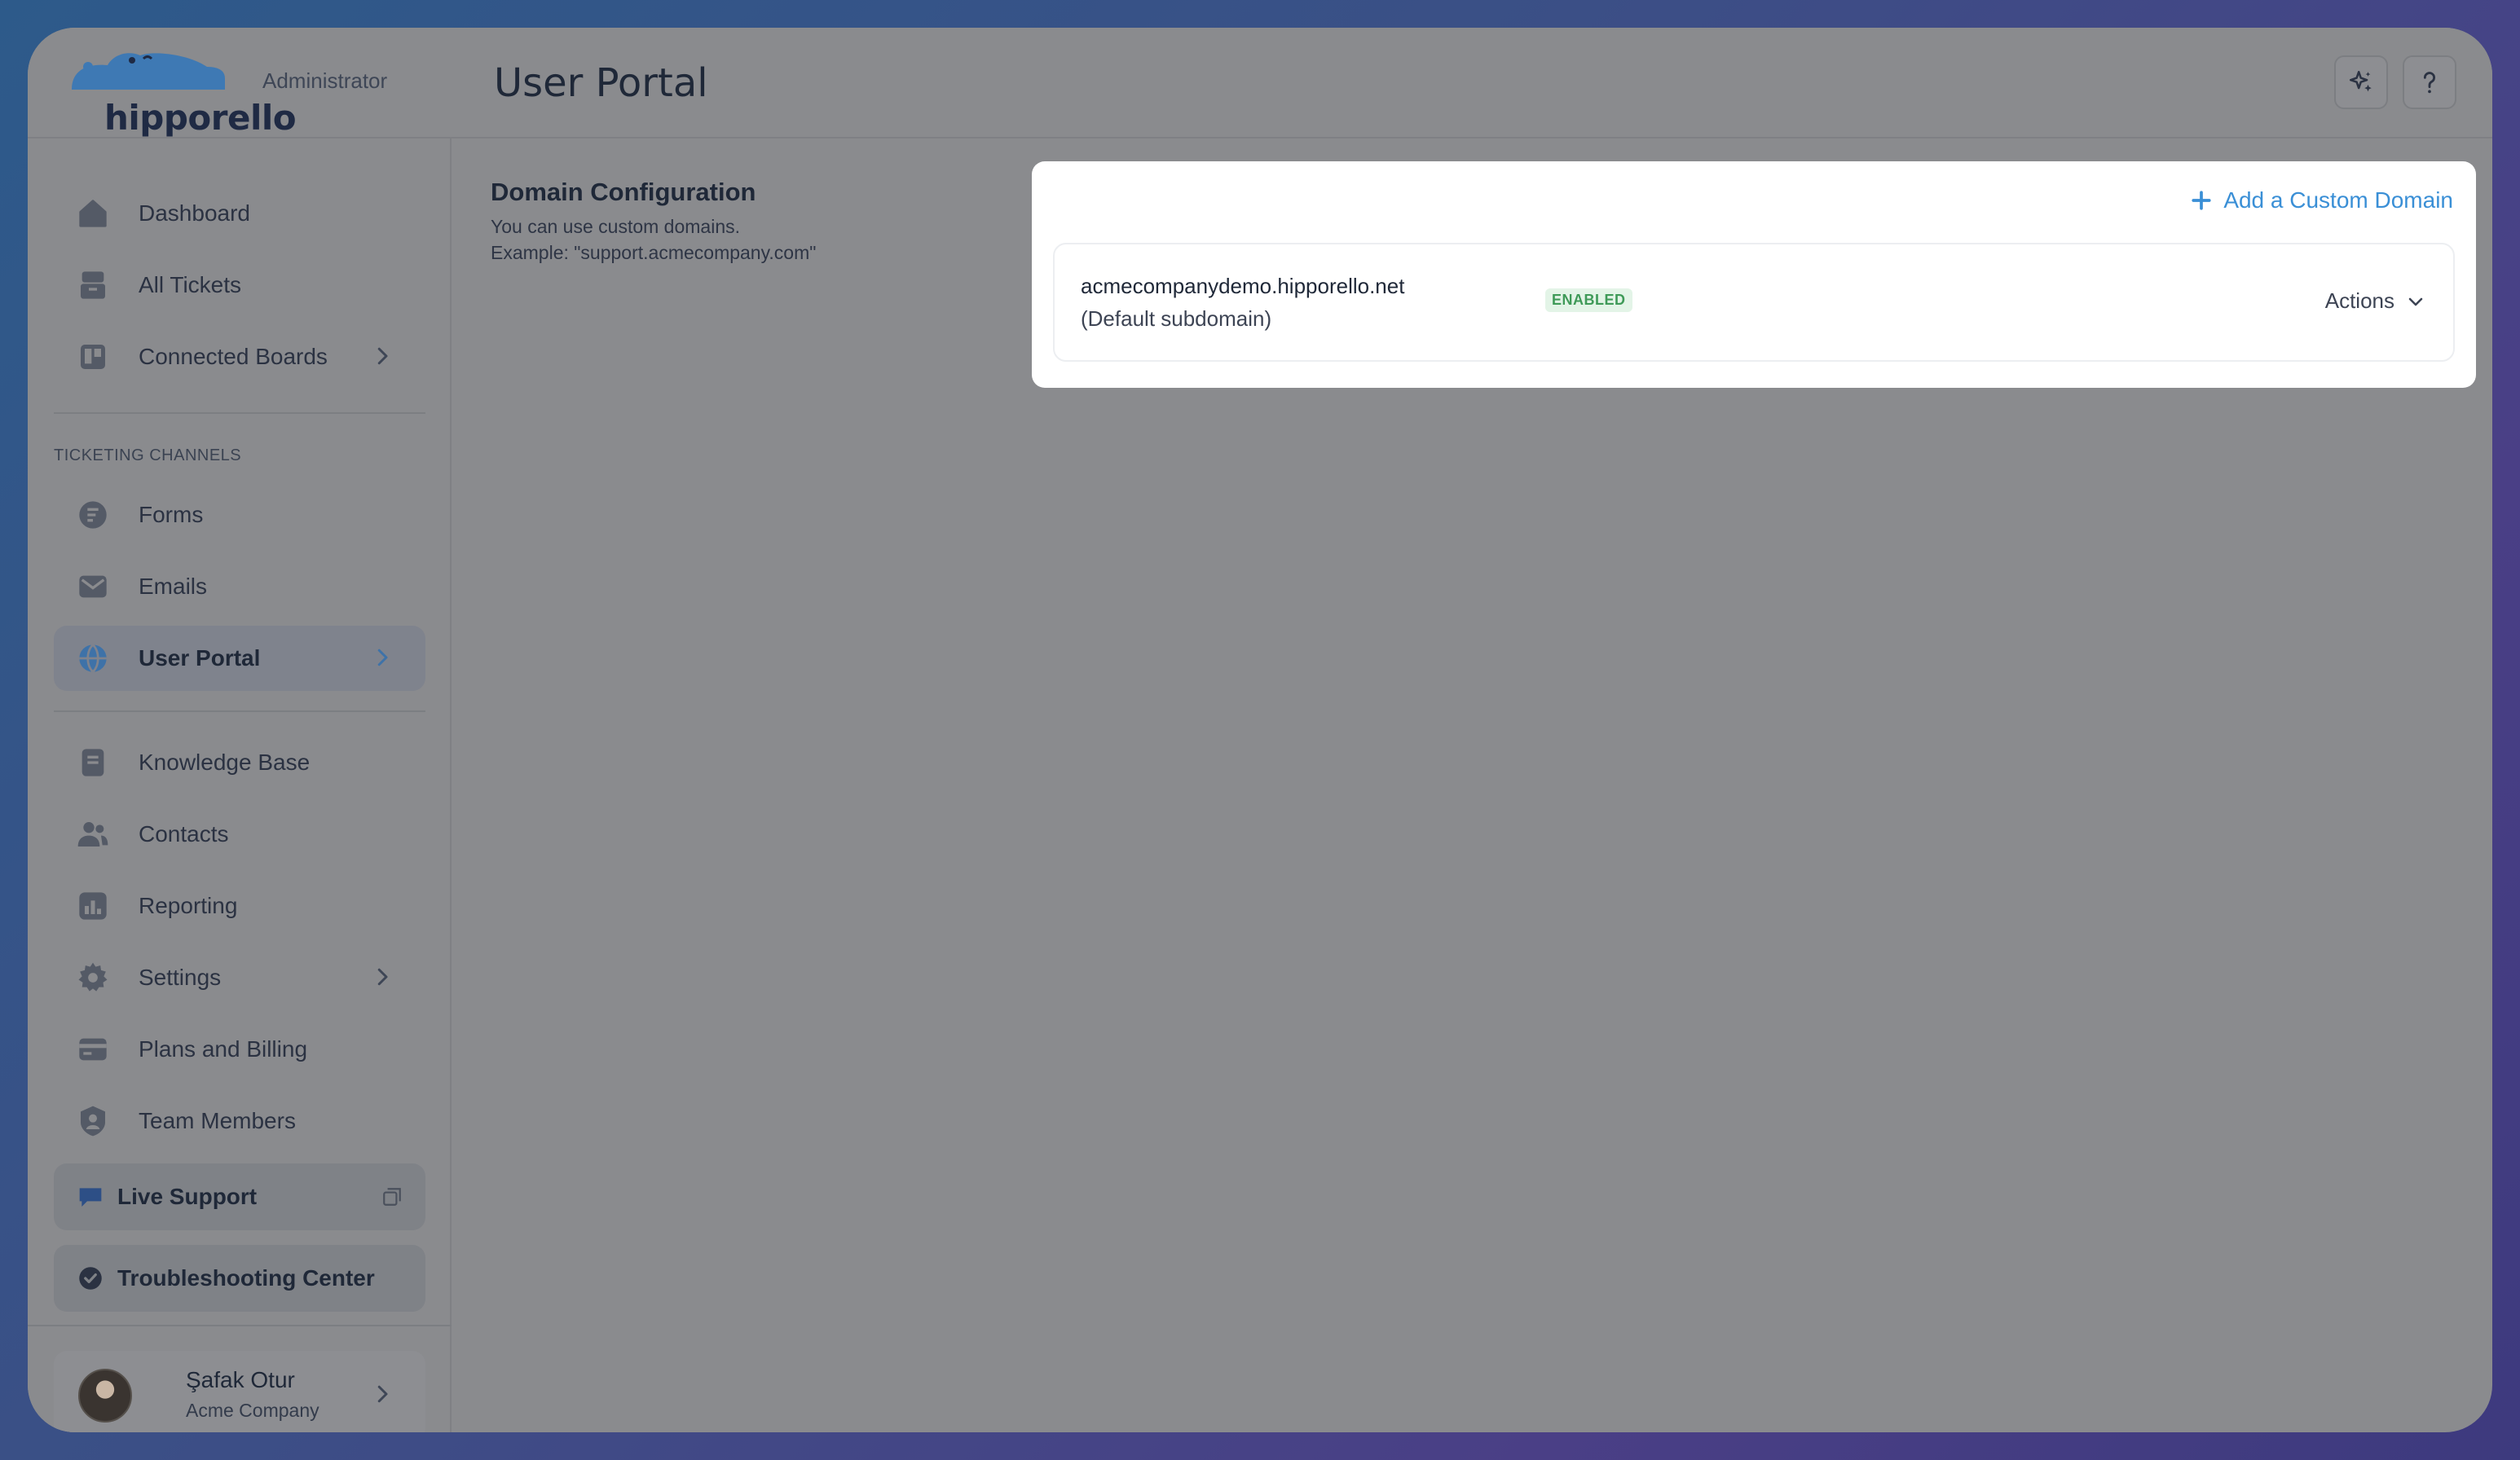 This screenshot has height=1460, width=2520. What do you see at coordinates (91, 1278) in the screenshot?
I see `check-circle-icon` at bounding box center [91, 1278].